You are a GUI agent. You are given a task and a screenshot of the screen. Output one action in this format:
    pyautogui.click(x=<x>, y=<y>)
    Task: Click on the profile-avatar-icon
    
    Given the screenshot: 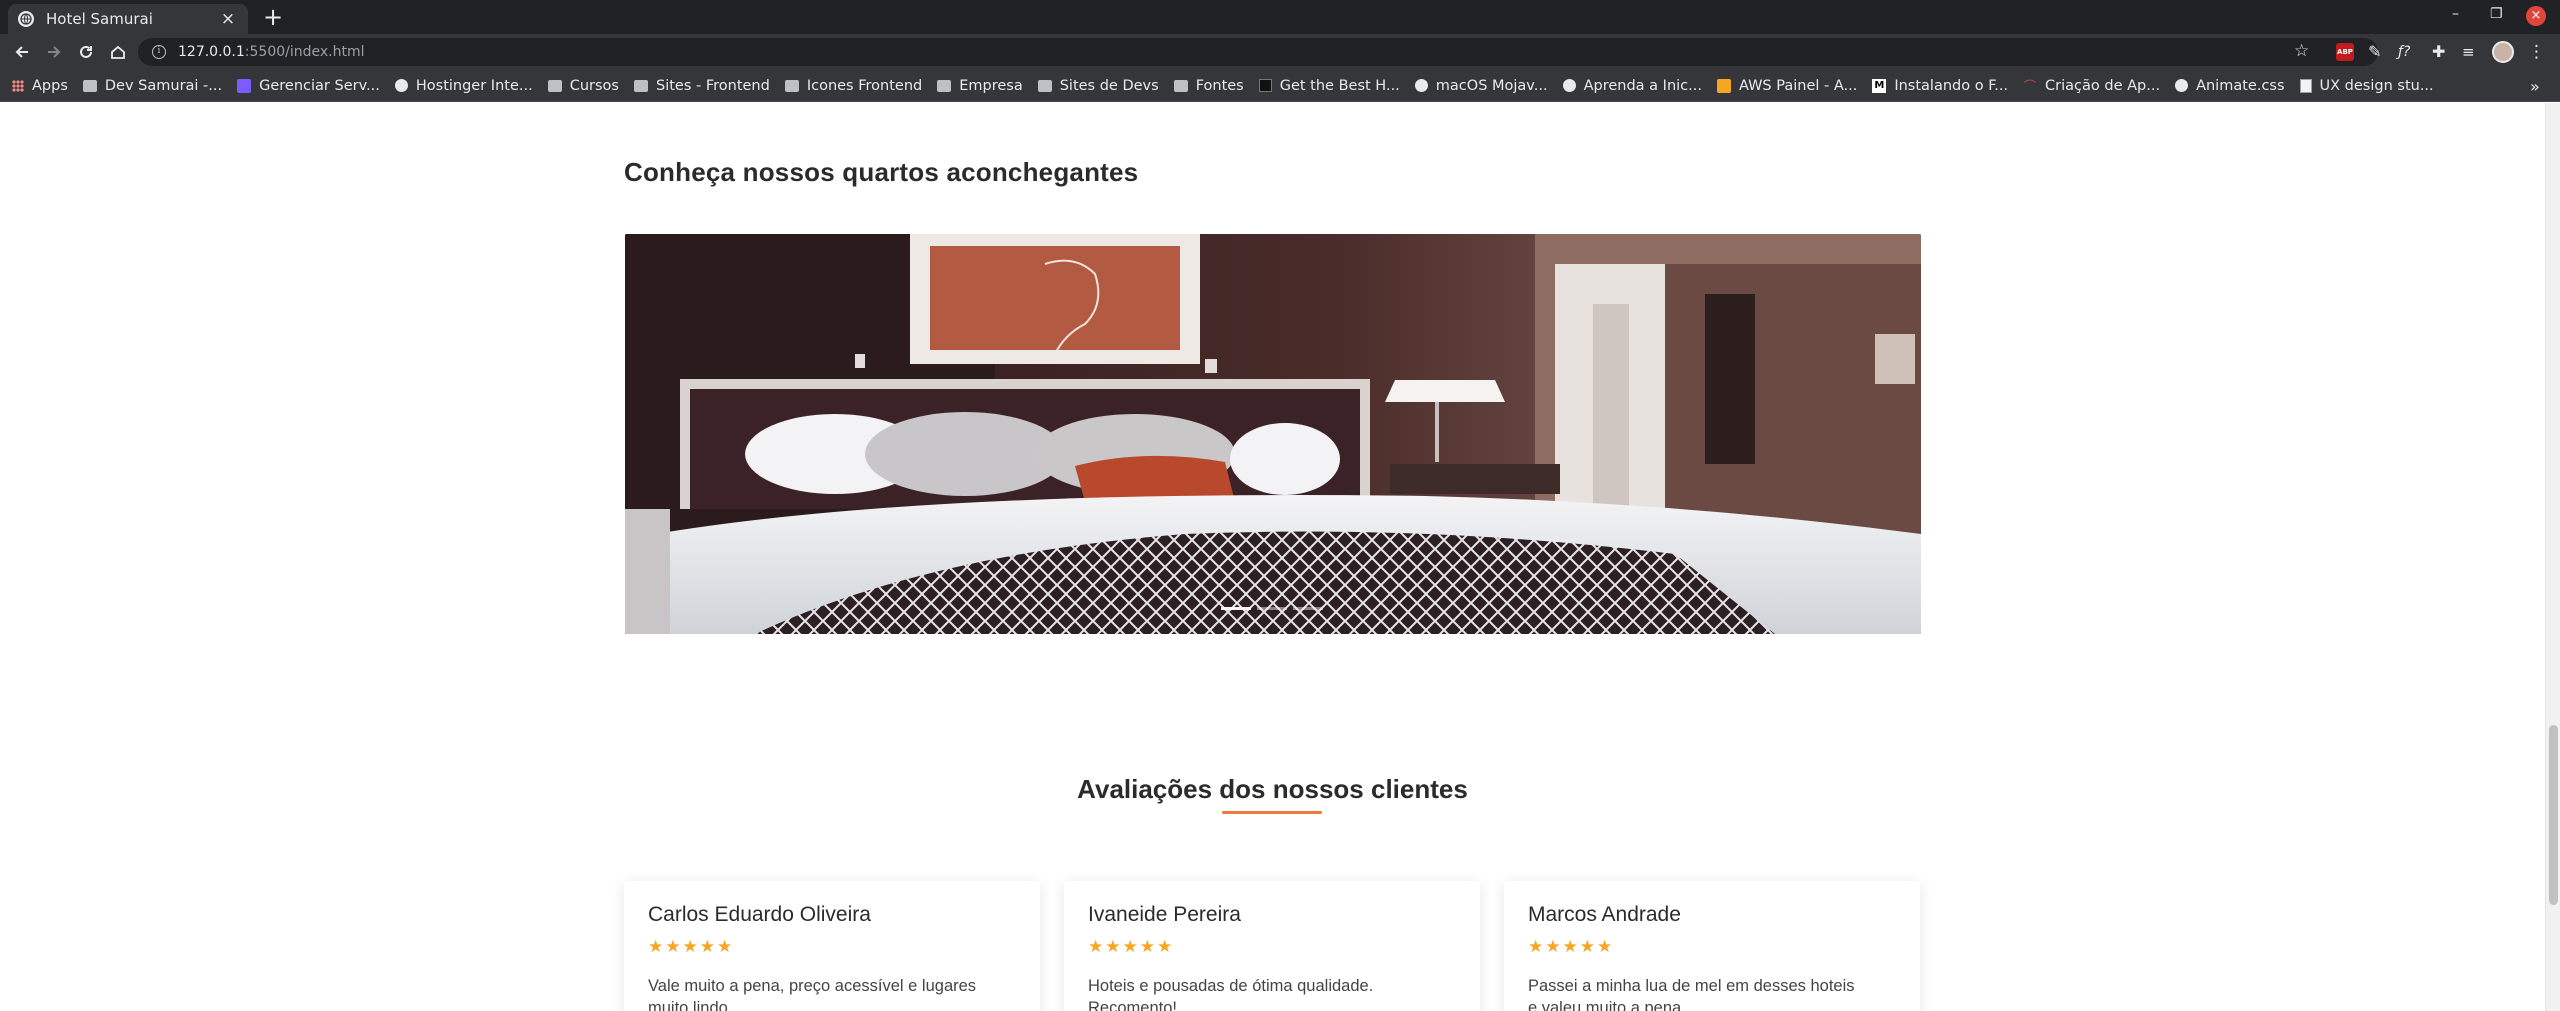 What is the action you would take?
    pyautogui.click(x=2503, y=52)
    